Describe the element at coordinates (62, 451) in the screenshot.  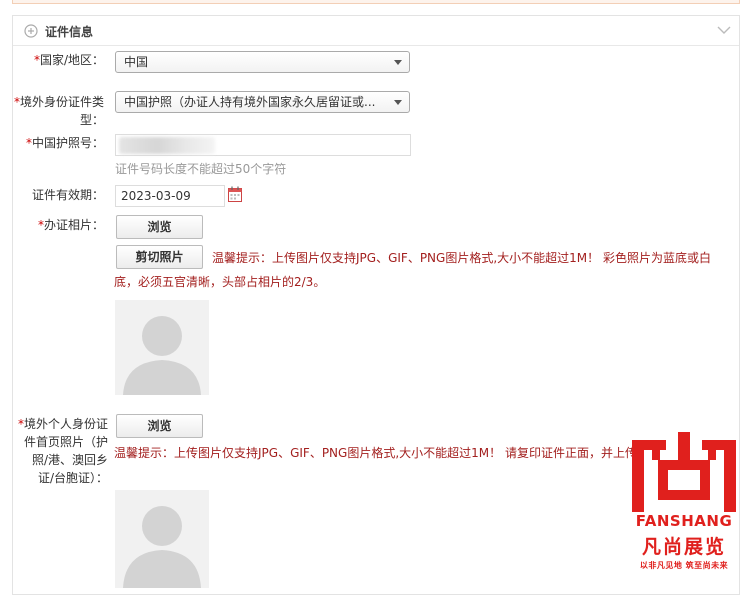
I see `overseas-doc-label: *境外个人身份证 件首页照片（护 照/港、澳回乡 证/台胞证）：` at that location.